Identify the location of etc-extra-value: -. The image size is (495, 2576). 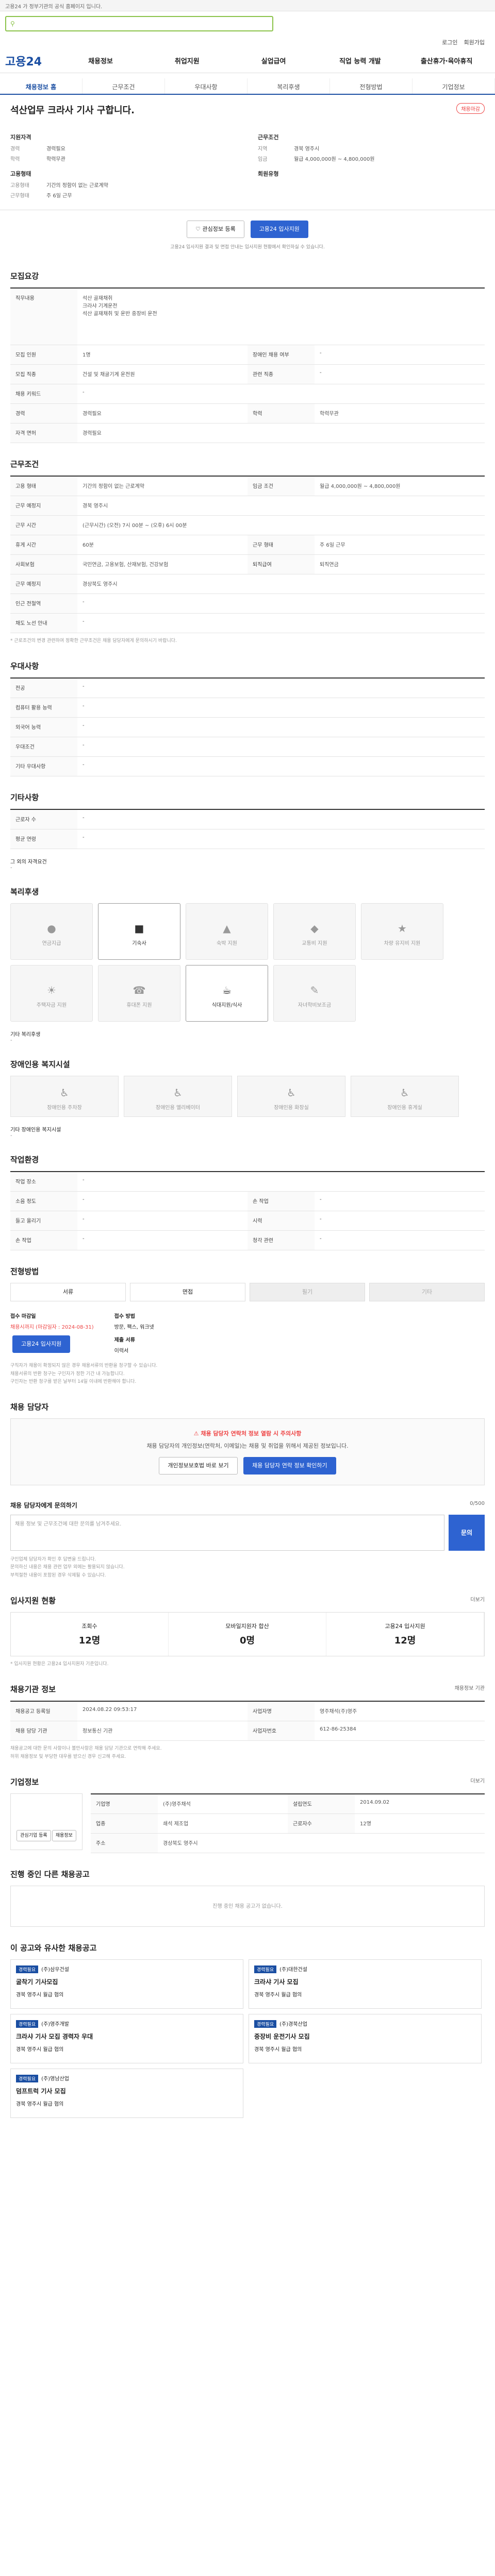
(11, 868).